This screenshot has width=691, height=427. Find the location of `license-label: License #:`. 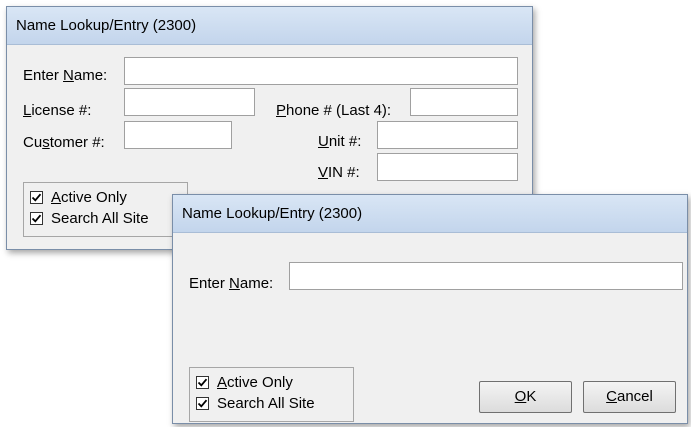

license-label: License #: is located at coordinates (57, 110).